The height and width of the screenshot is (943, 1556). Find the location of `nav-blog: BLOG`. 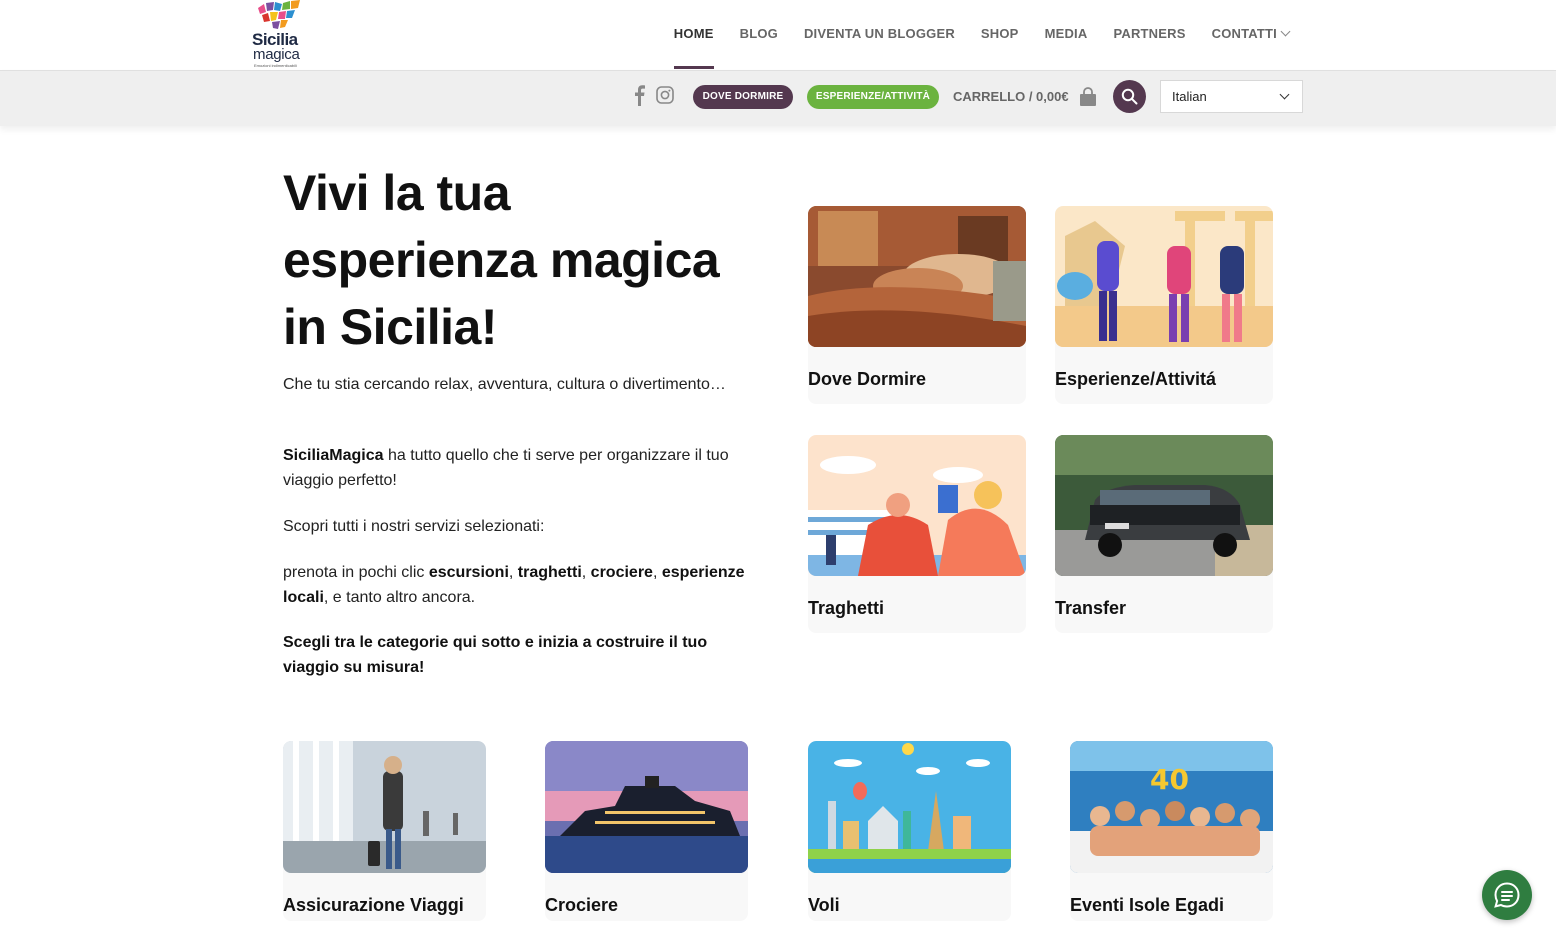

nav-blog: BLOG is located at coordinates (759, 35).